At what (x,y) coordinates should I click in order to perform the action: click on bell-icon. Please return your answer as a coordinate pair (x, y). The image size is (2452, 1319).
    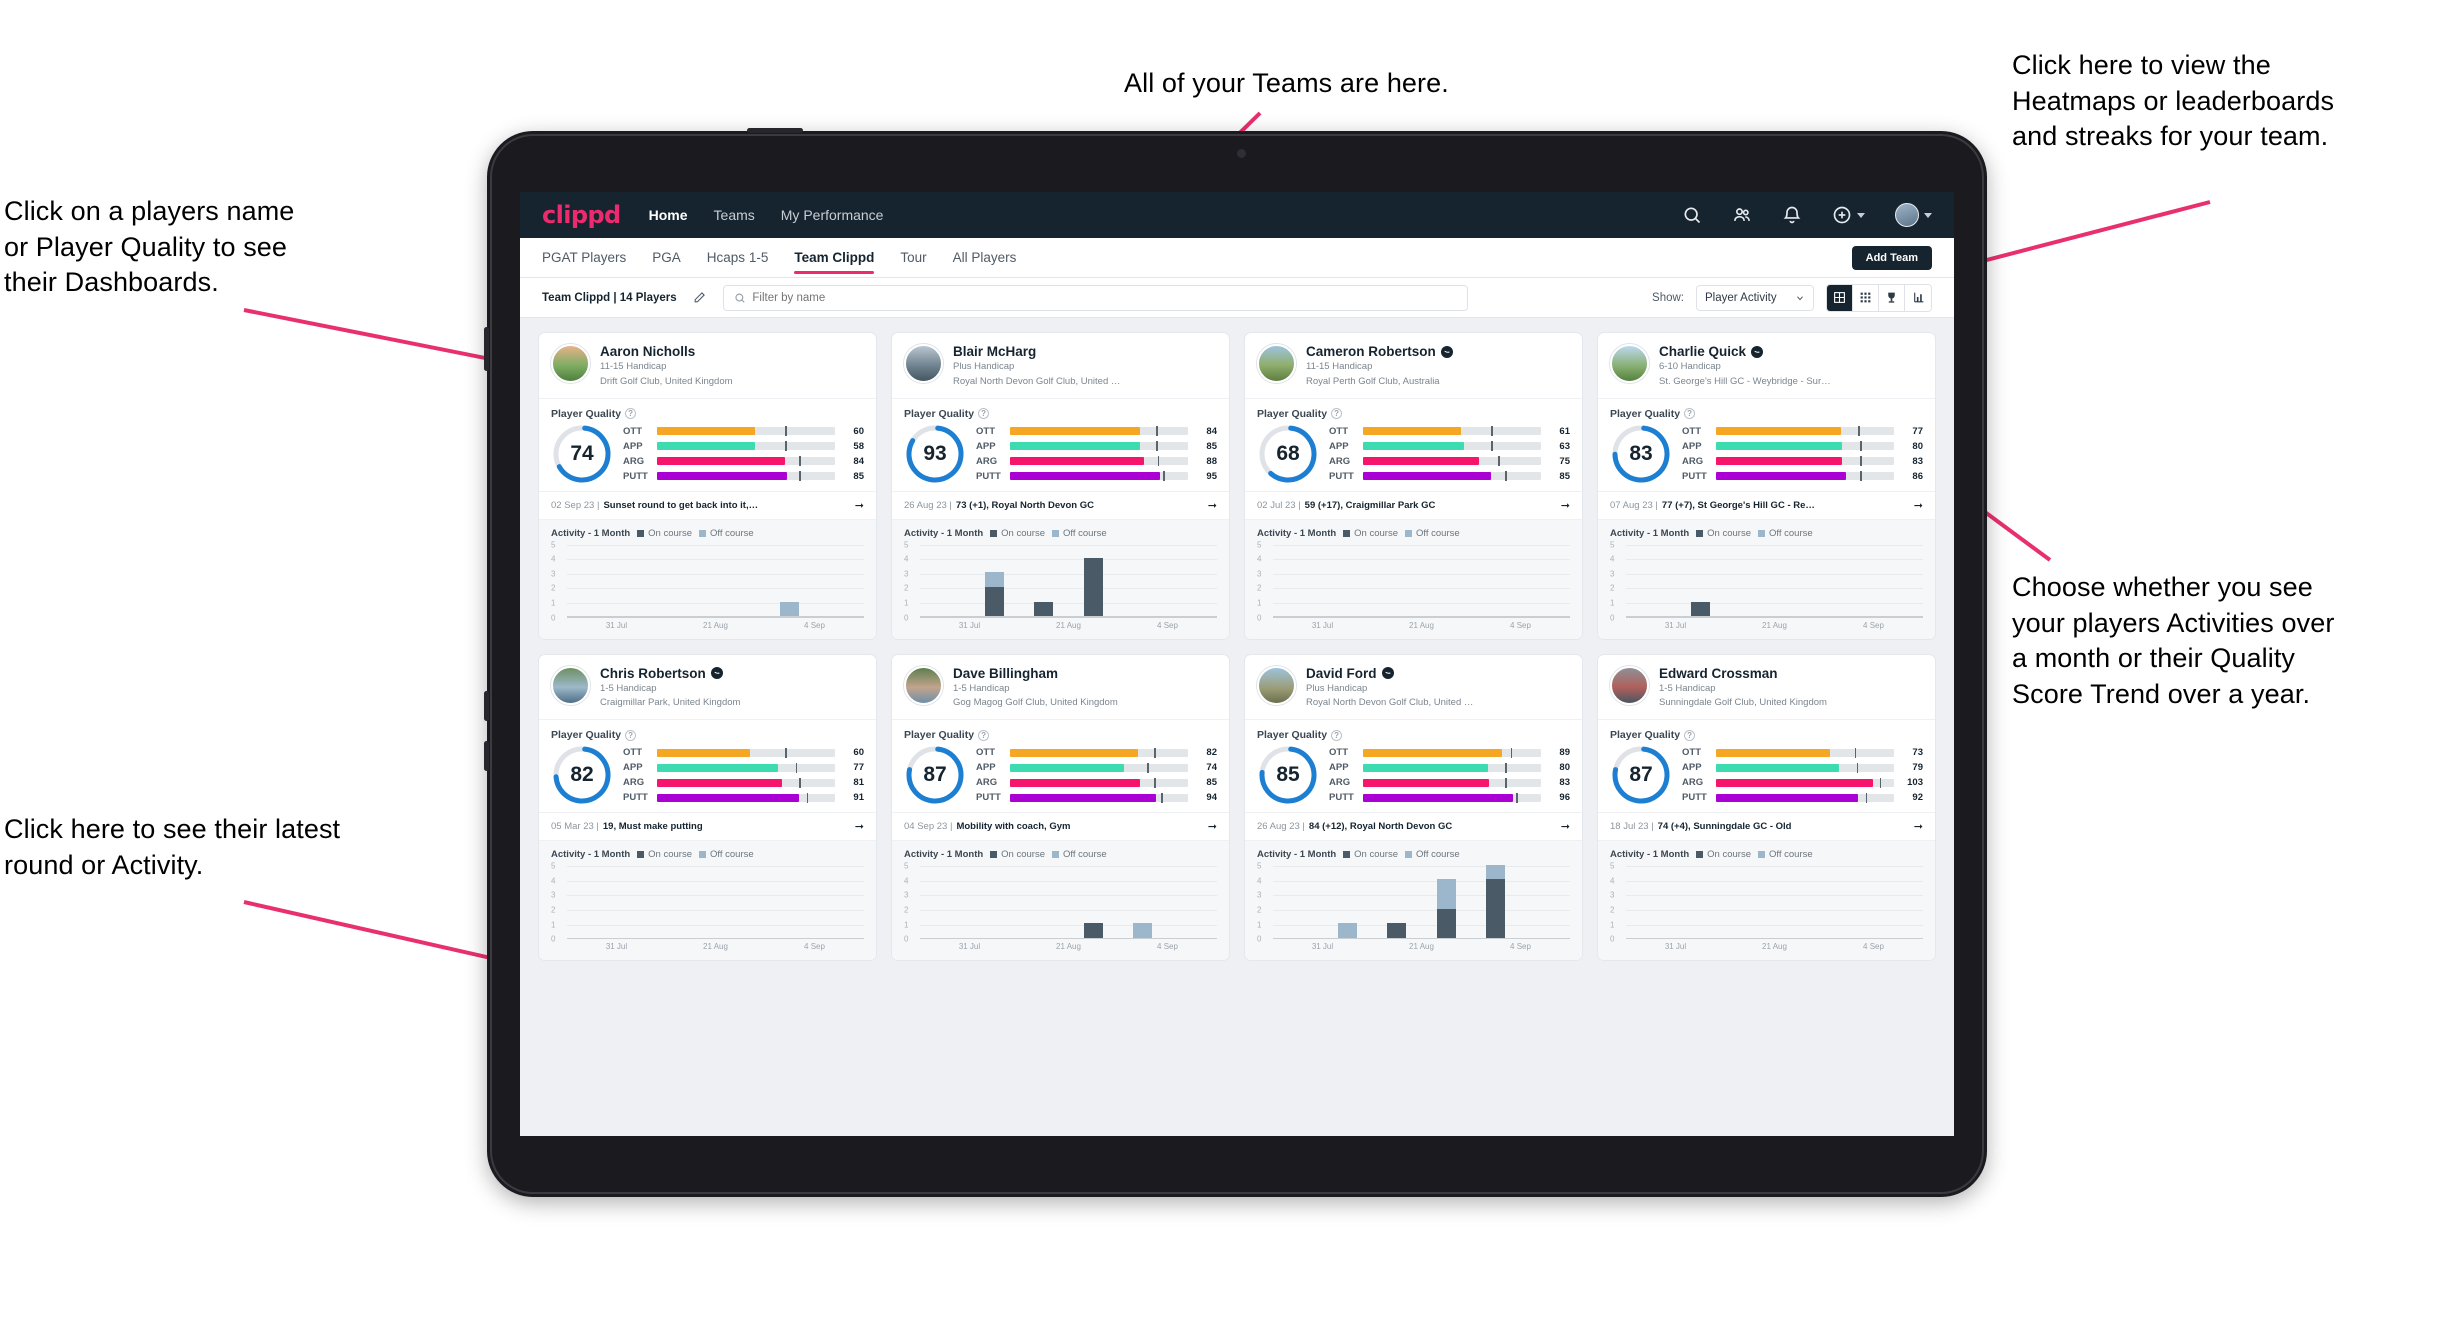
    Looking at the image, I should click on (1792, 215).